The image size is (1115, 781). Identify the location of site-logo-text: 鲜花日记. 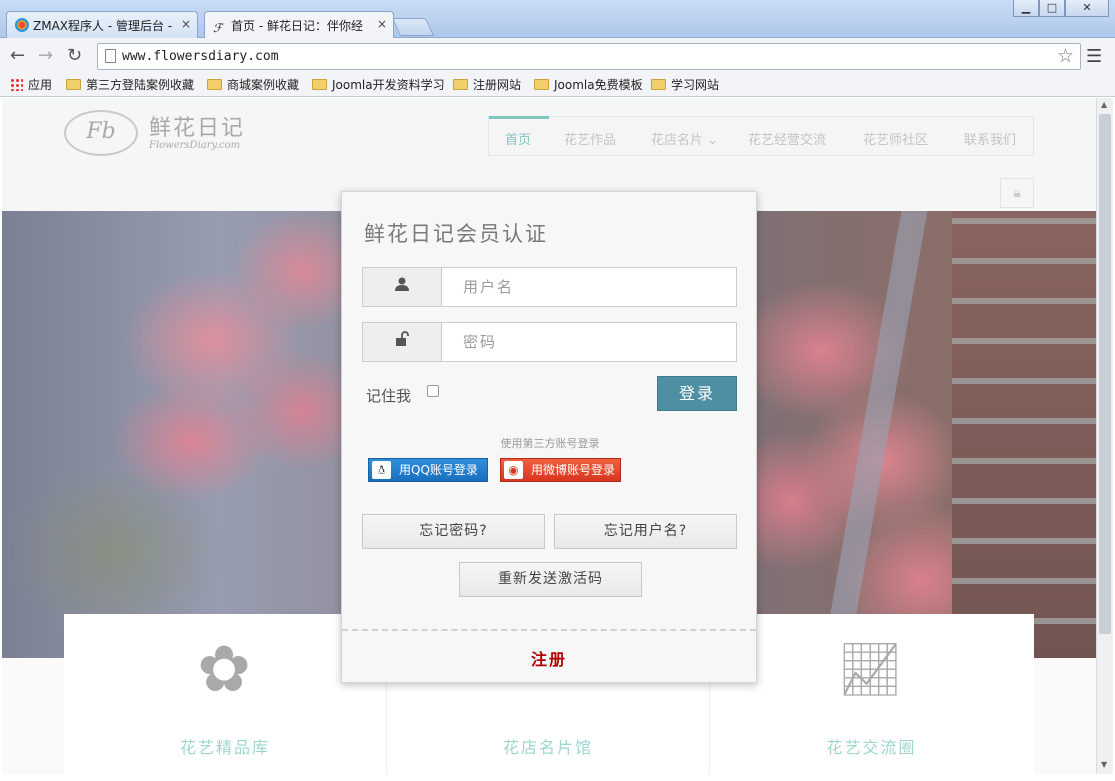
(197, 126).